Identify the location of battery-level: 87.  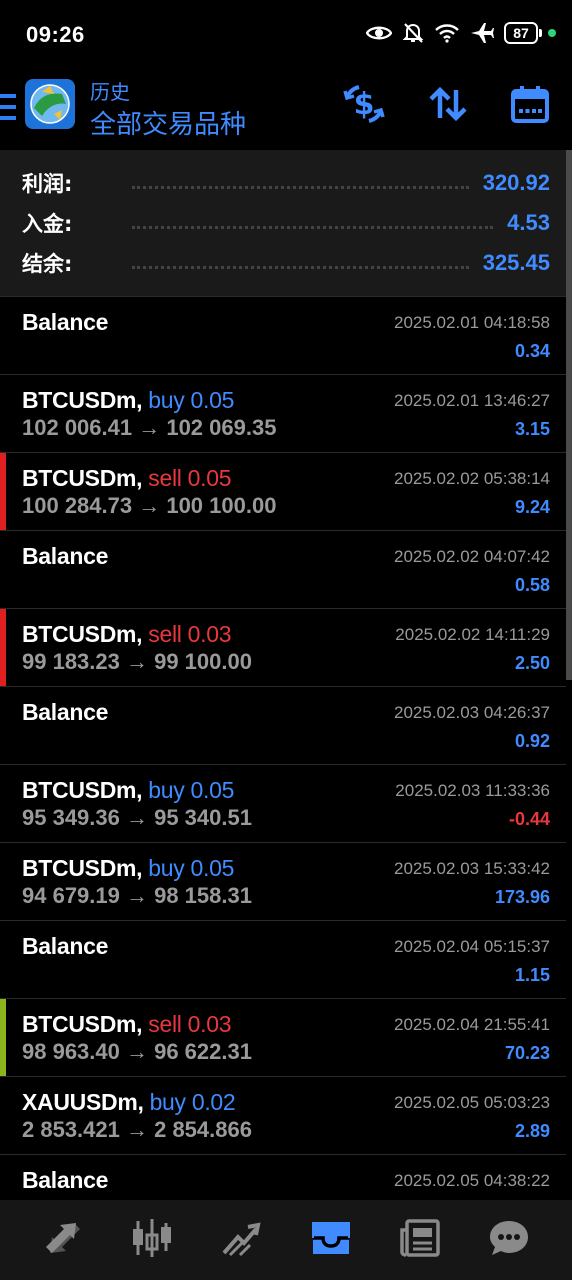
(521, 33).